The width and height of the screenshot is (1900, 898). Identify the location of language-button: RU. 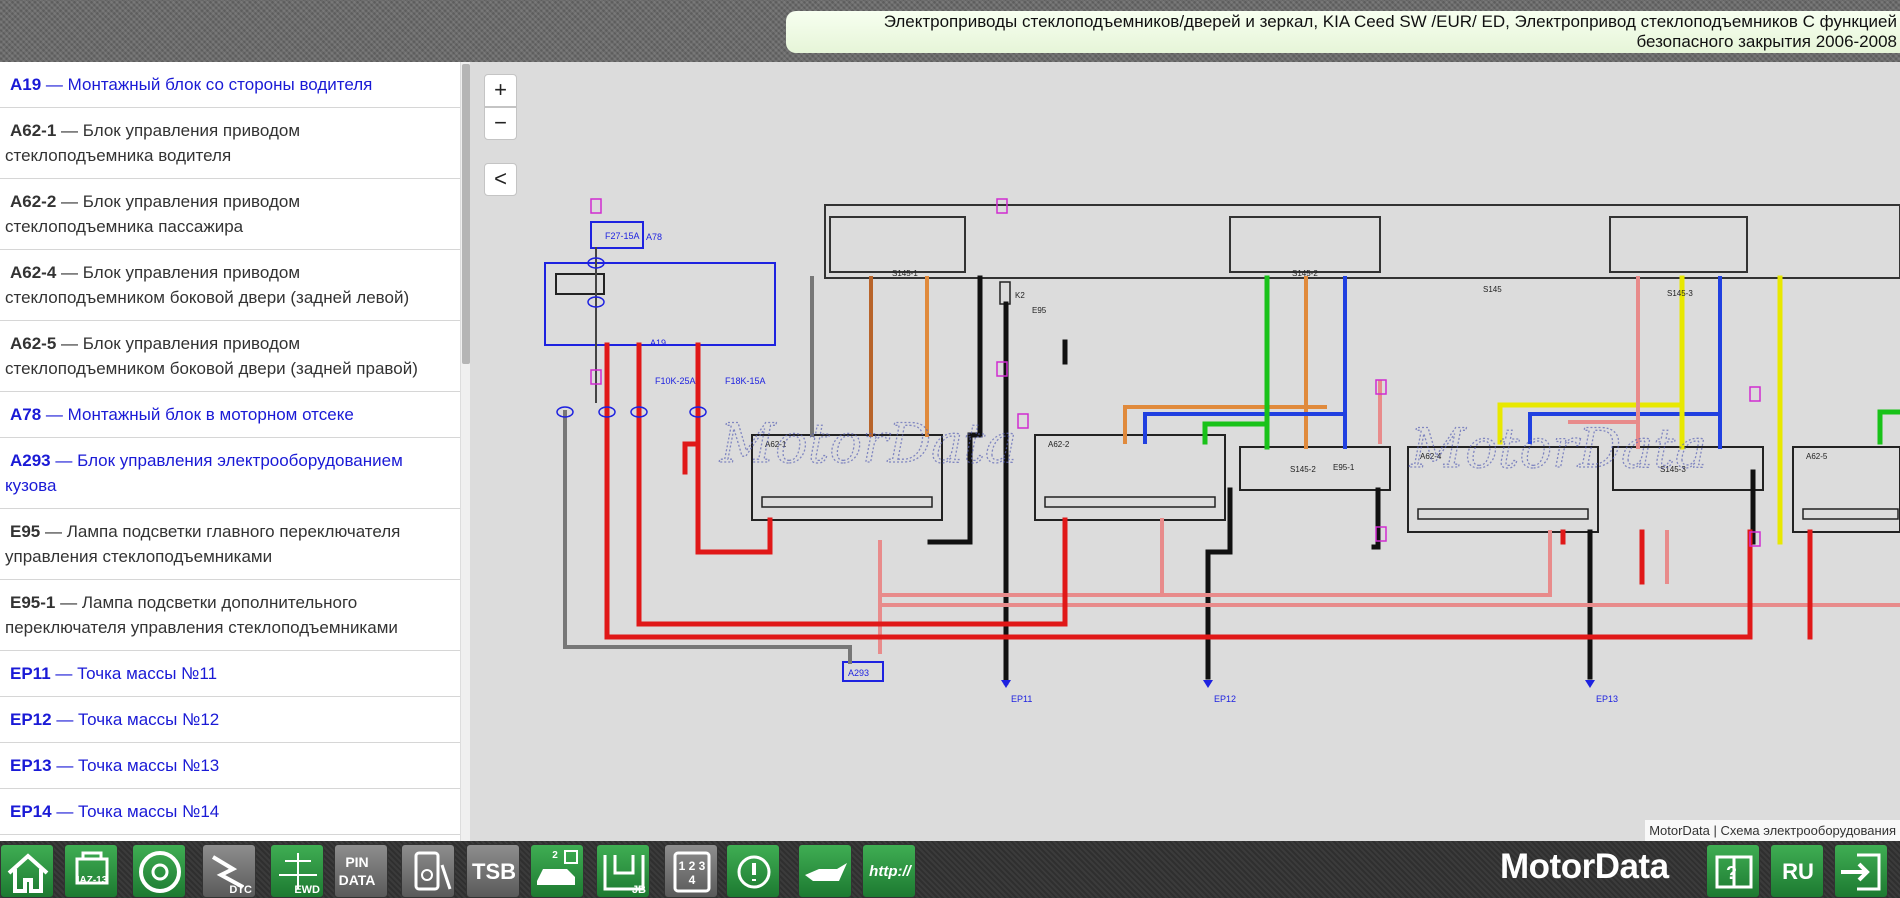
(1797, 871).